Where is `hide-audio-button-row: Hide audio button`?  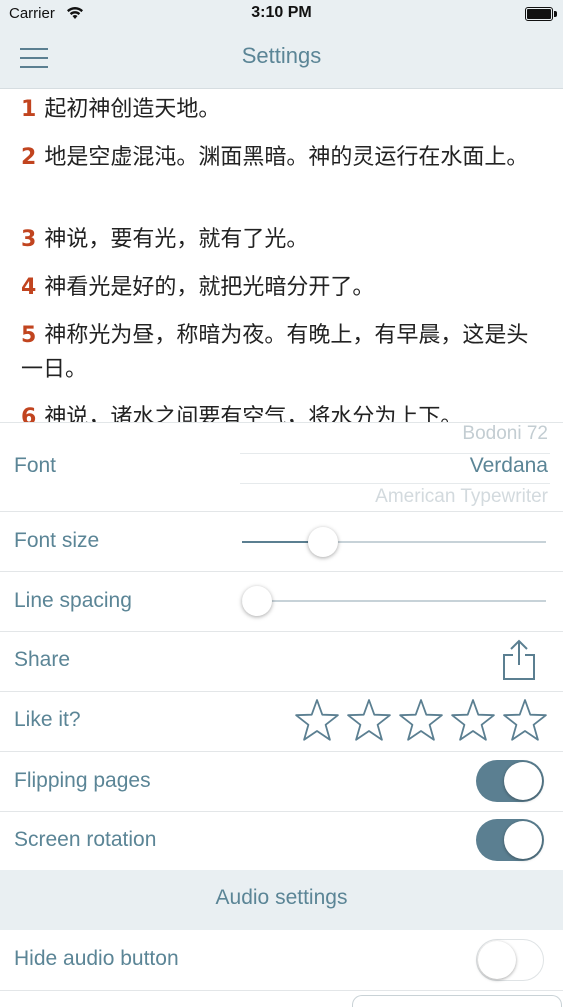 hide-audio-button-row: Hide audio button is located at coordinates (281, 960).